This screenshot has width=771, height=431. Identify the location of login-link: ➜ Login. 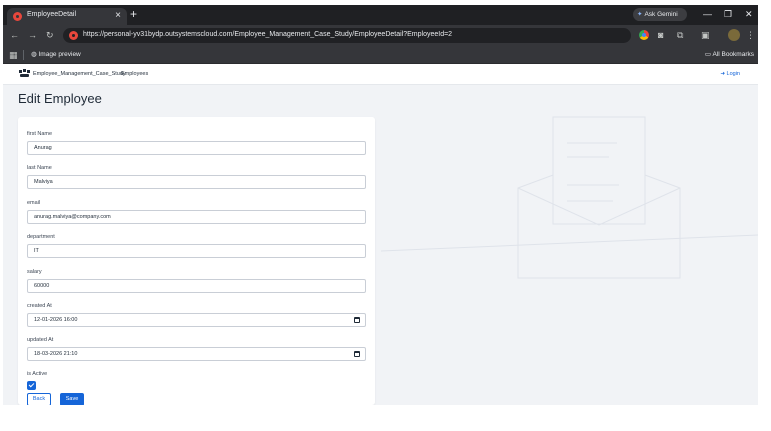
(730, 74).